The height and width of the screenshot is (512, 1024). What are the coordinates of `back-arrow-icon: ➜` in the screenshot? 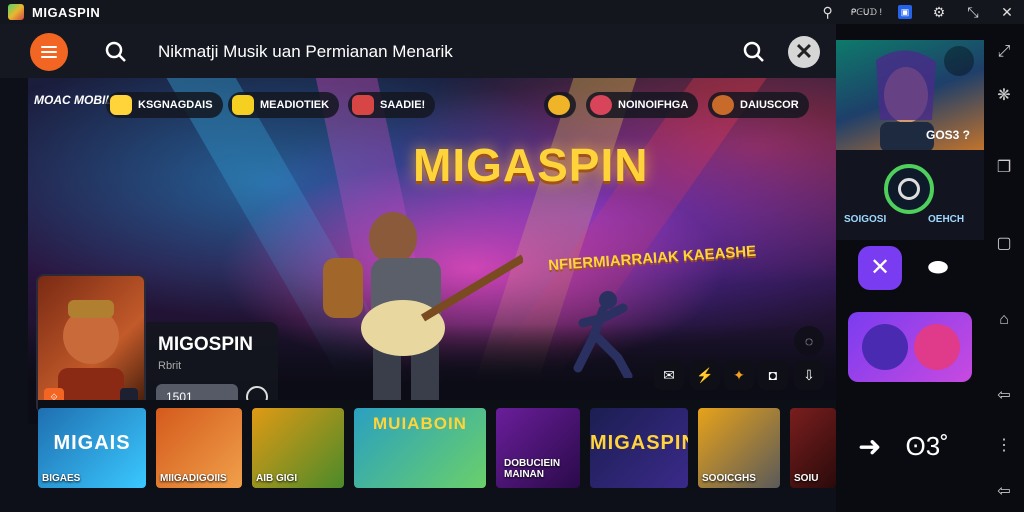 It's located at (869, 446).